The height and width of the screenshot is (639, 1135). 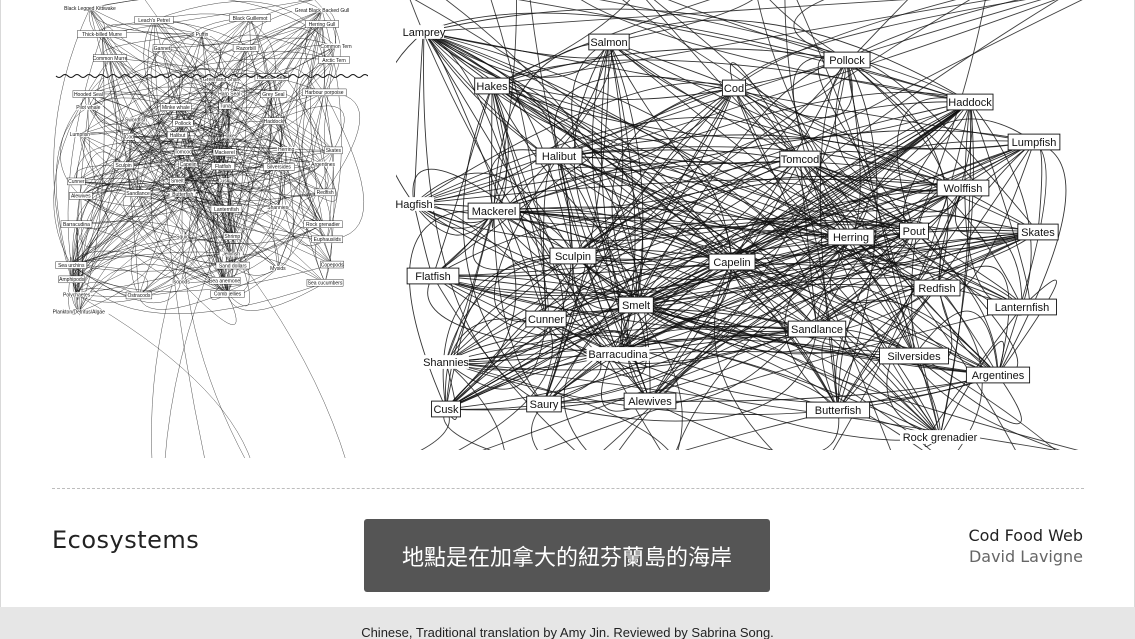 I want to click on svg-text: Sea anemone, so click(x=224, y=281).